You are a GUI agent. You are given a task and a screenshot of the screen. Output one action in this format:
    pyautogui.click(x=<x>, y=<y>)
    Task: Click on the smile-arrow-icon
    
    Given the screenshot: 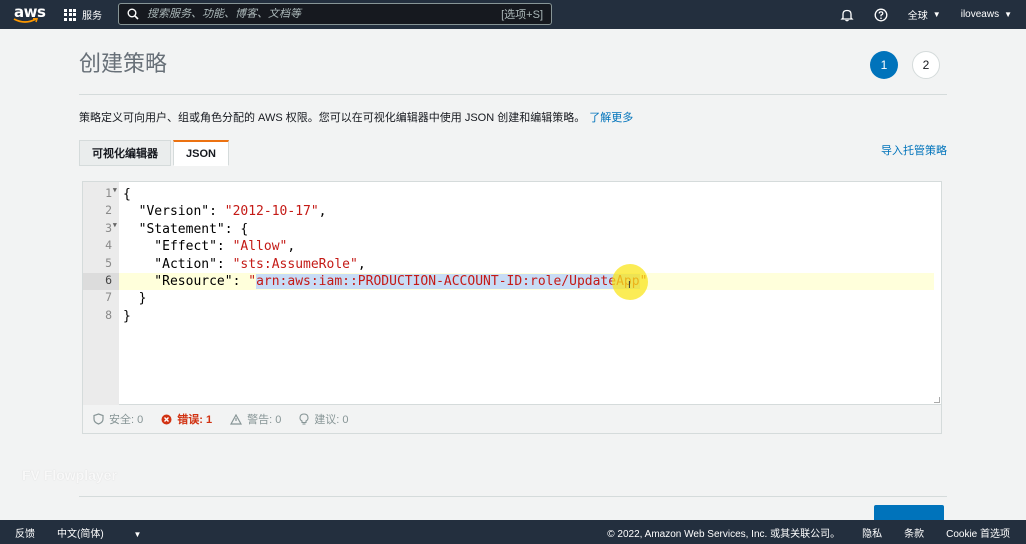 What is the action you would take?
    pyautogui.click(x=25, y=20)
    